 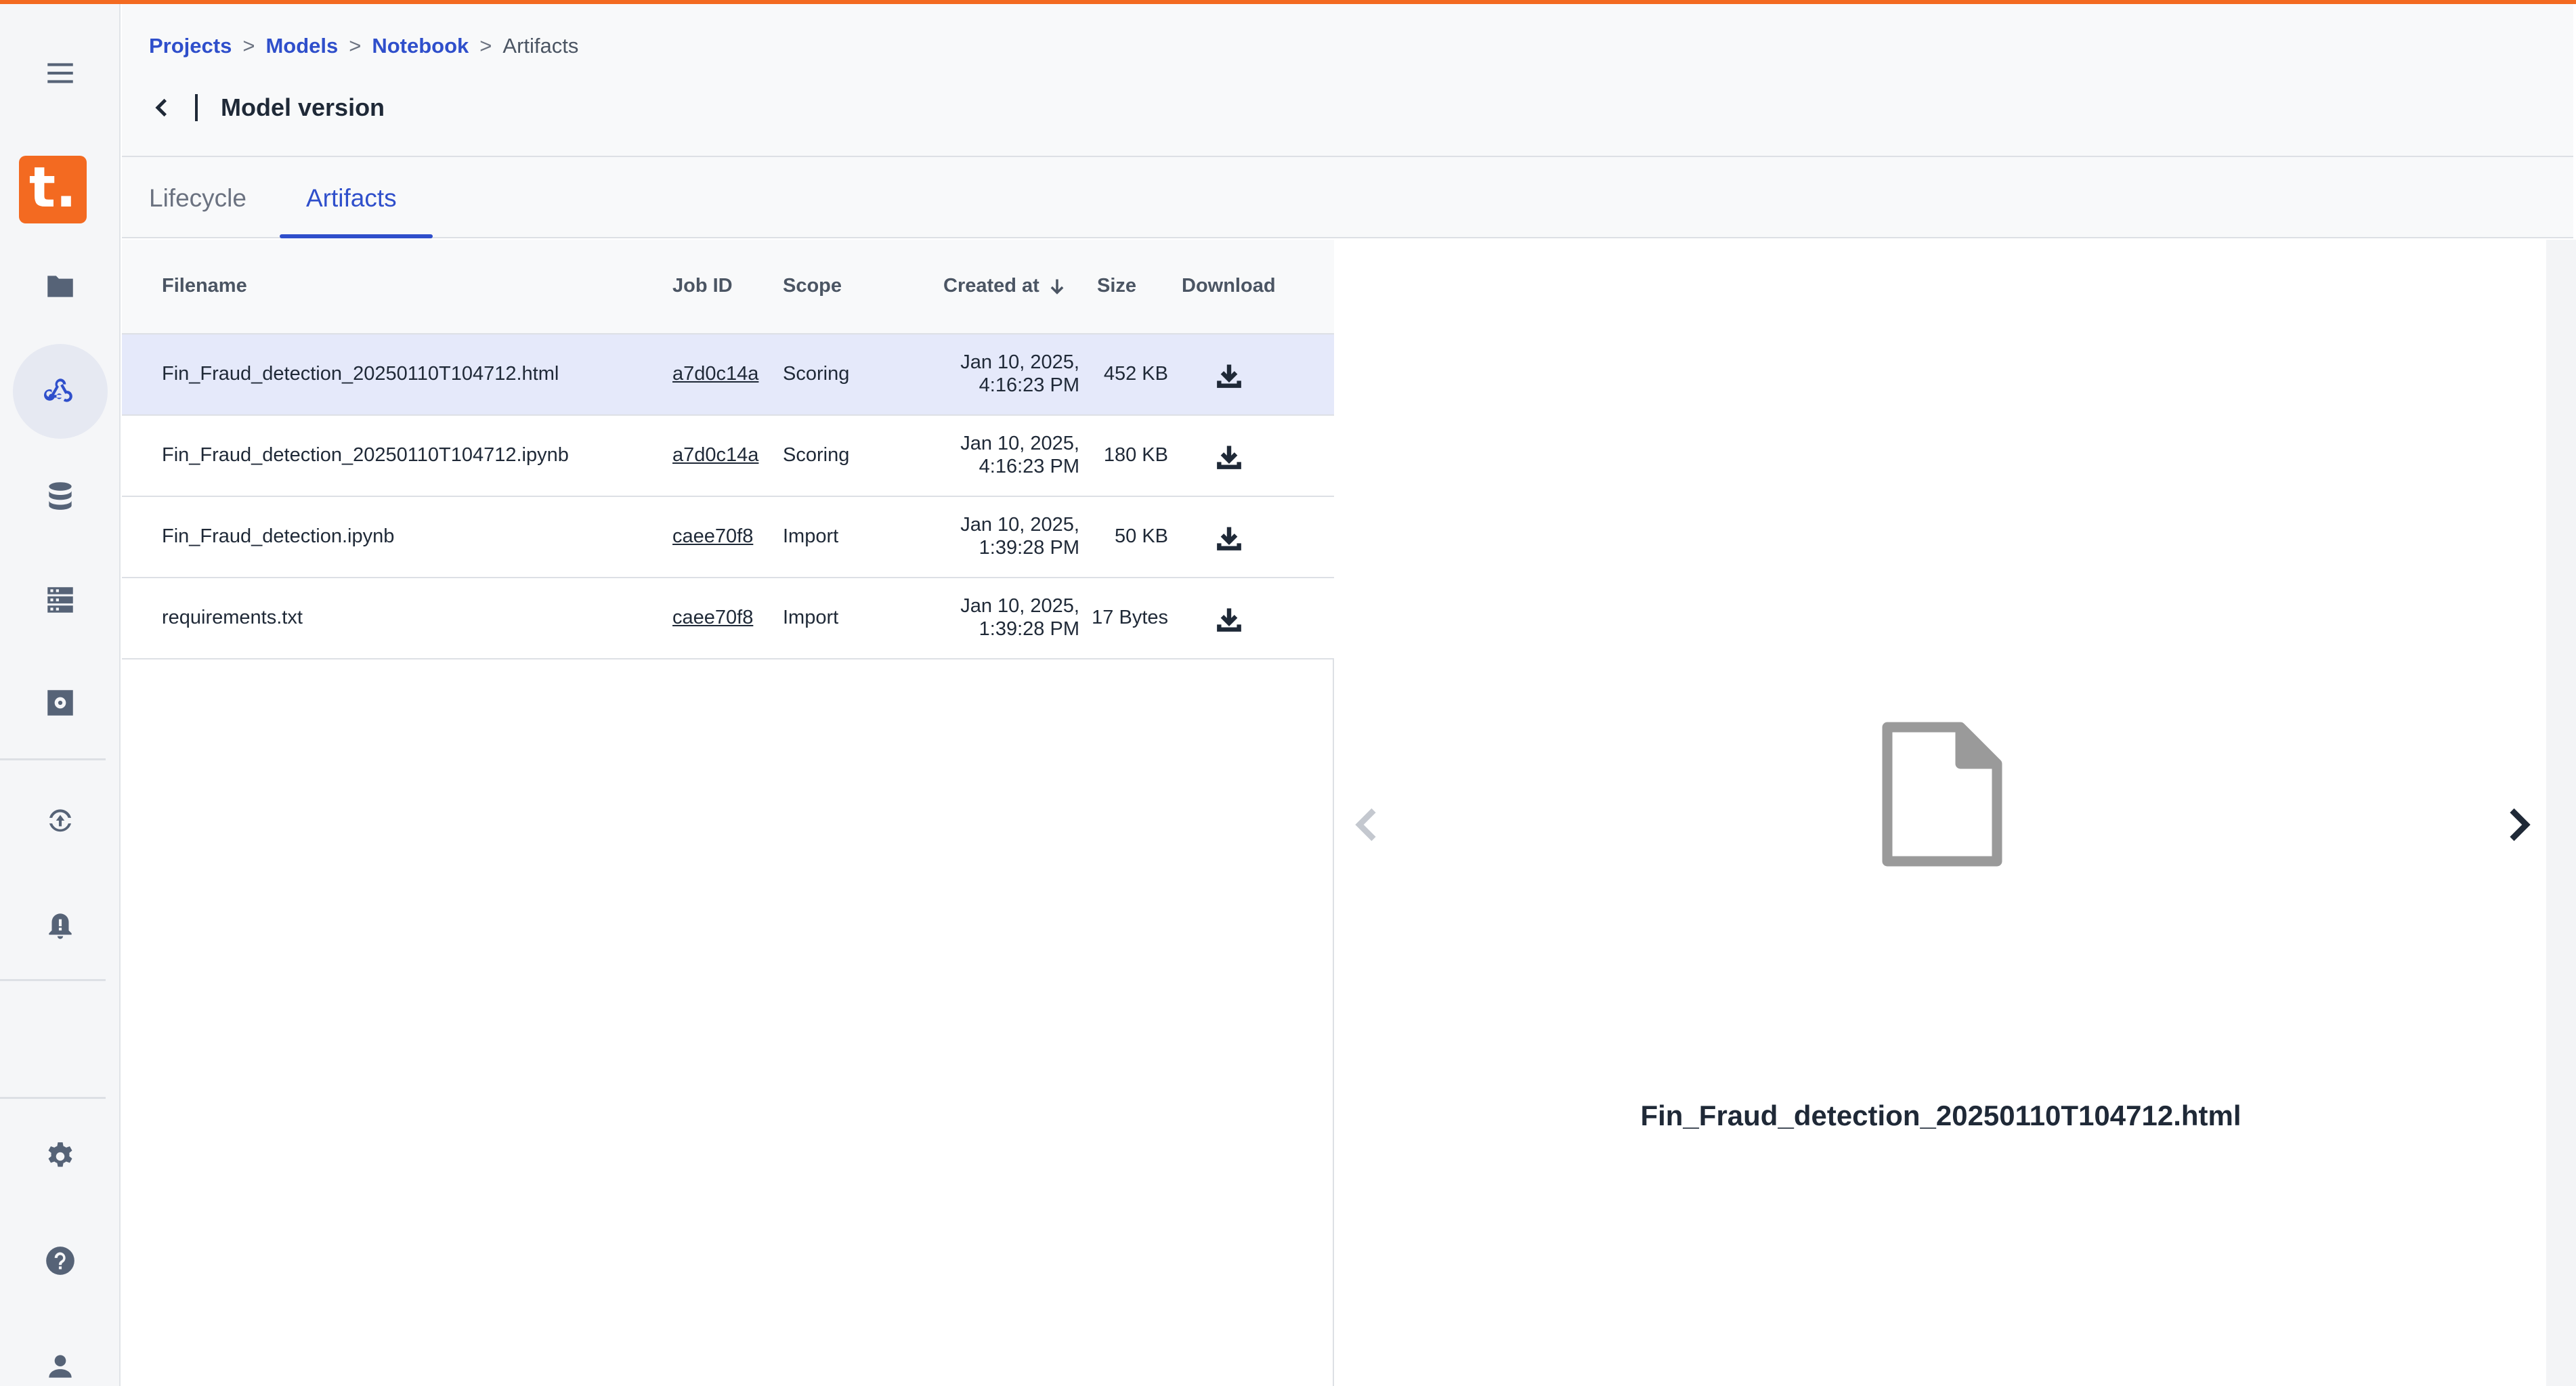 I want to click on next-artifact-button, so click(x=2519, y=825).